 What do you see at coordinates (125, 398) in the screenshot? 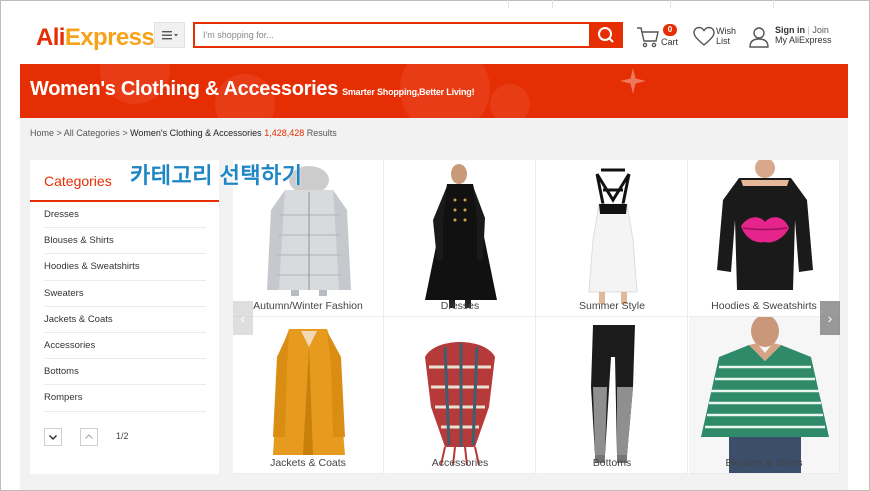
I see `category-item-rompers: Rompers` at bounding box center [125, 398].